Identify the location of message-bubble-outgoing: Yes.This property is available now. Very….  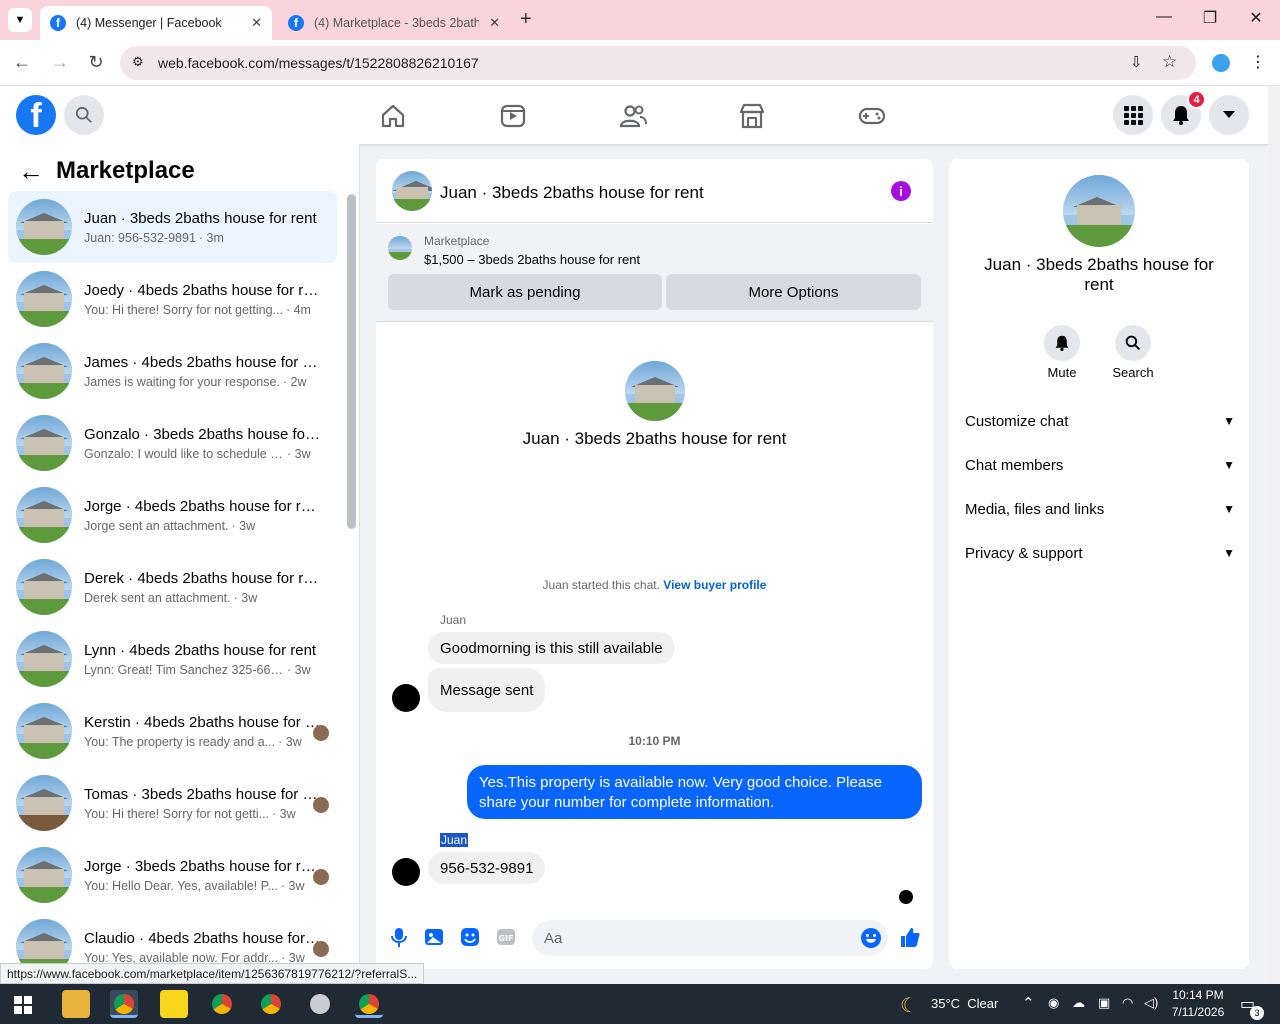
(694, 792).